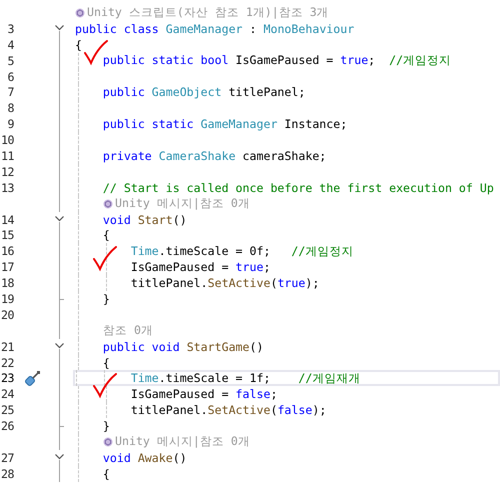  Describe the element at coordinates (7, 473) in the screenshot. I see `line-number: 28` at that location.